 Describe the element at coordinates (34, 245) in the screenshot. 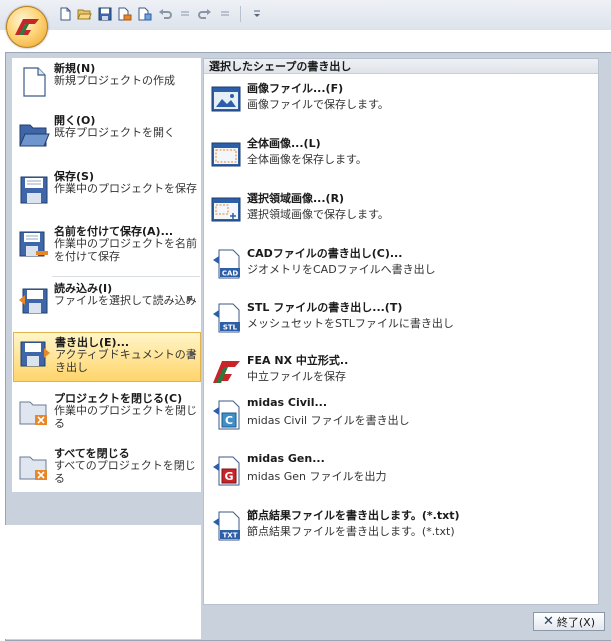

I see `save-as-icon` at that location.